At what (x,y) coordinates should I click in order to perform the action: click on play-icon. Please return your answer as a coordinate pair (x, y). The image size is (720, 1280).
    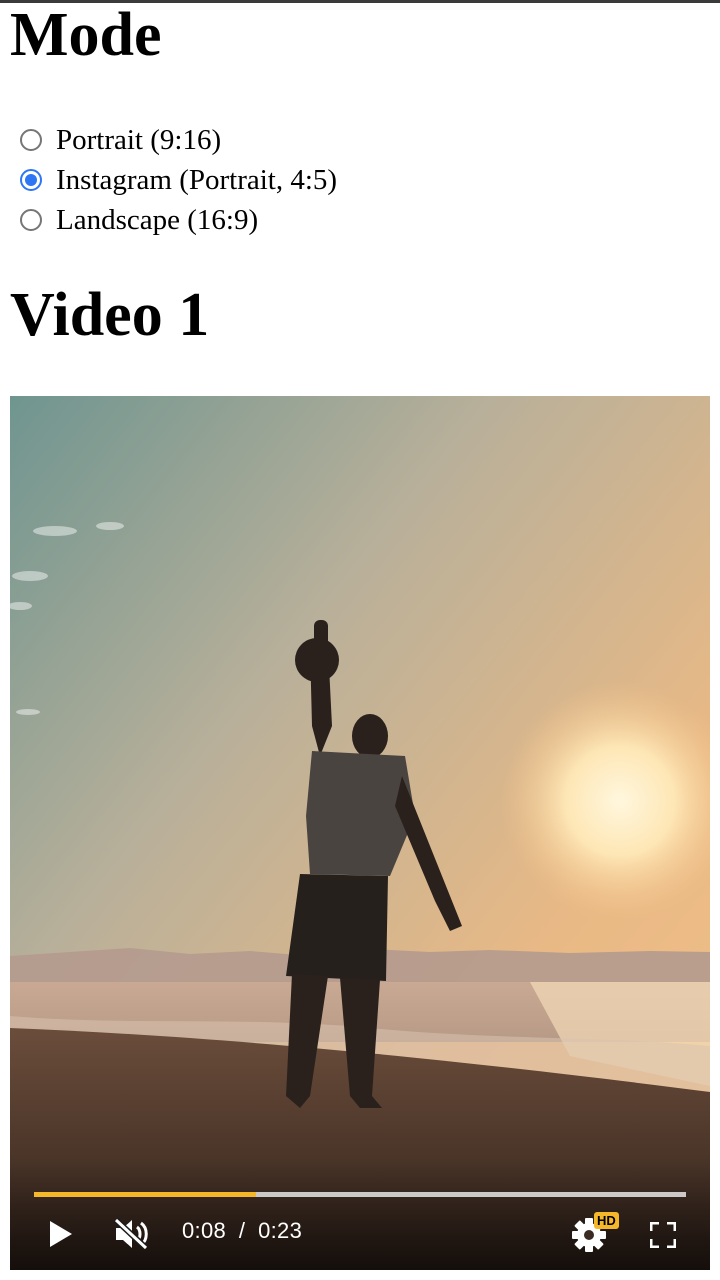
    Looking at the image, I should click on (61, 1234).